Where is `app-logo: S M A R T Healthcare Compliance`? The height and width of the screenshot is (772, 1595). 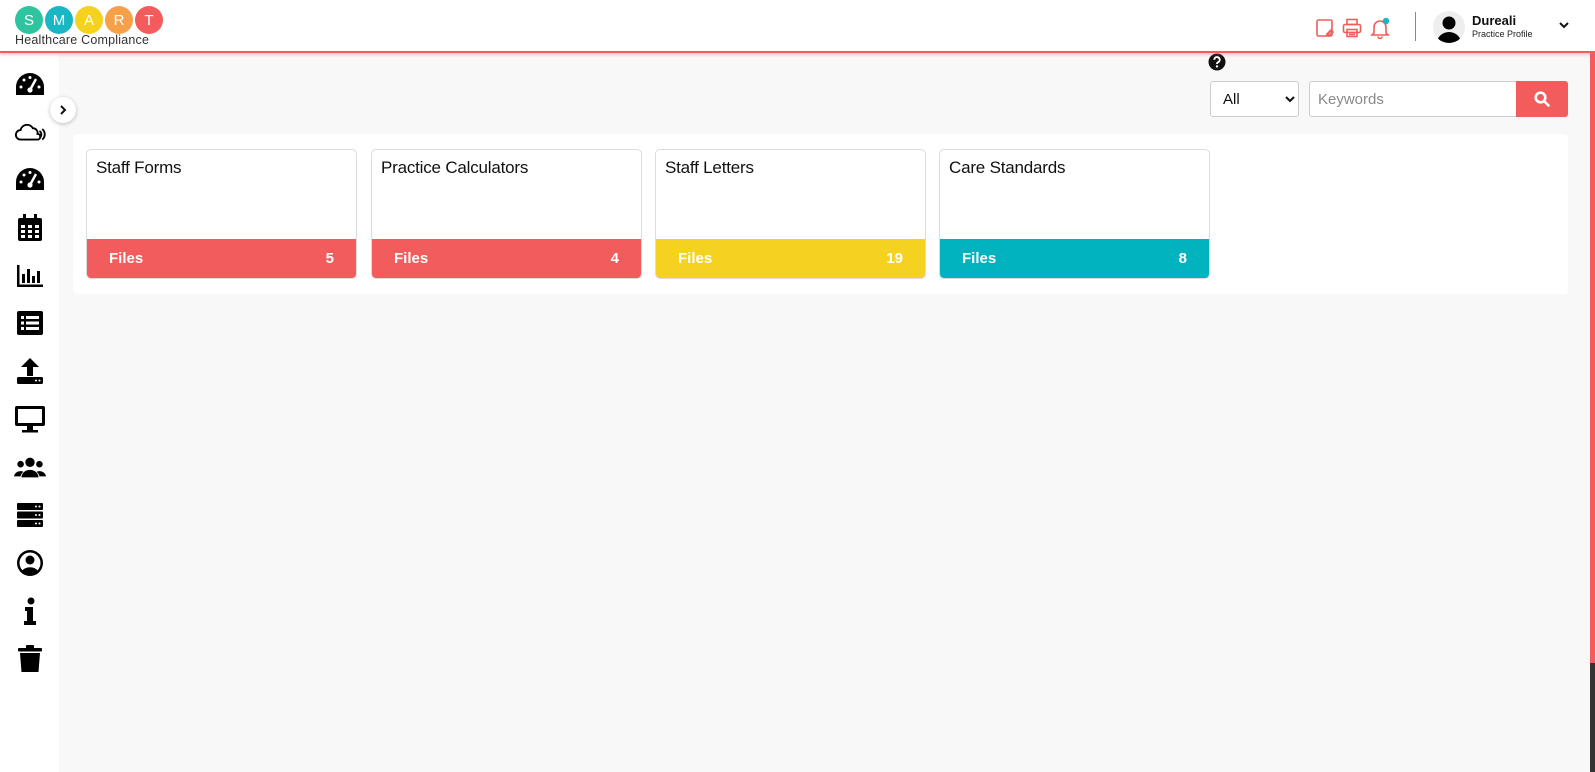 app-logo: S M A R T Healthcare Compliance is located at coordinates (90, 27).